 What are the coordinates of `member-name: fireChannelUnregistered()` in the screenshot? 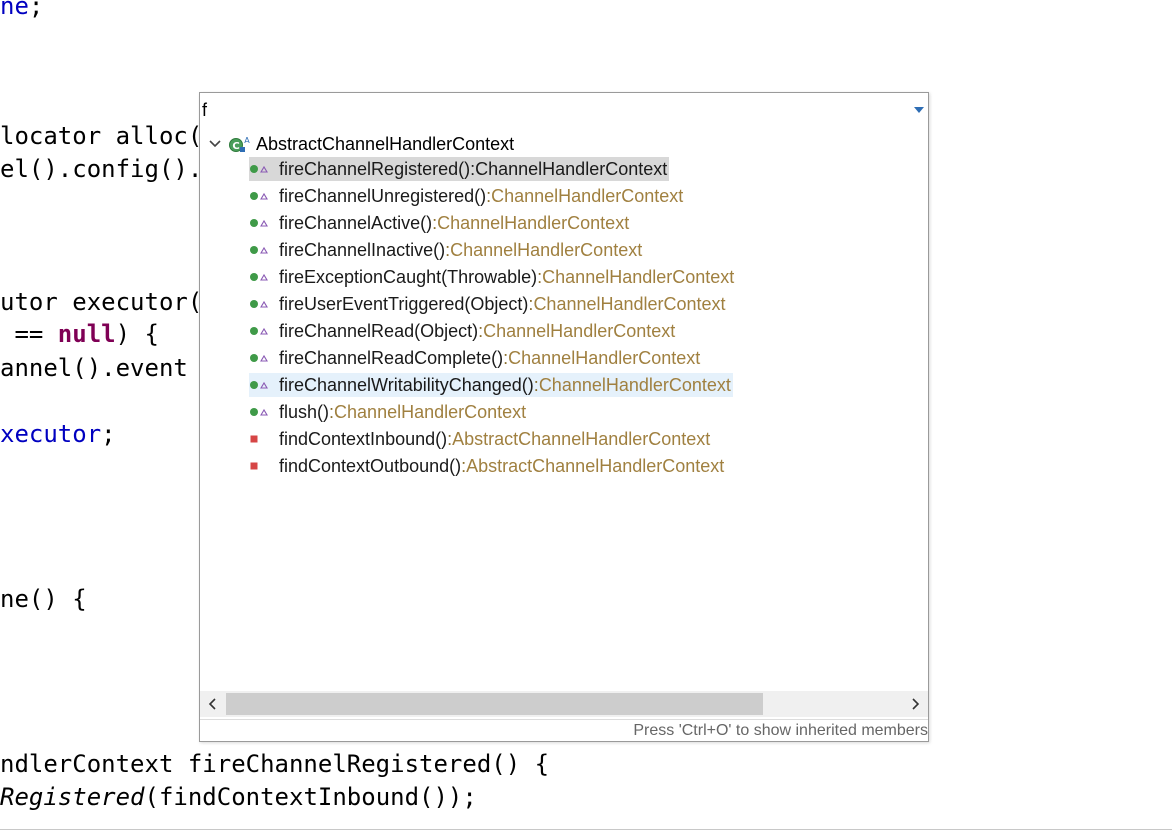 It's located at (383, 195).